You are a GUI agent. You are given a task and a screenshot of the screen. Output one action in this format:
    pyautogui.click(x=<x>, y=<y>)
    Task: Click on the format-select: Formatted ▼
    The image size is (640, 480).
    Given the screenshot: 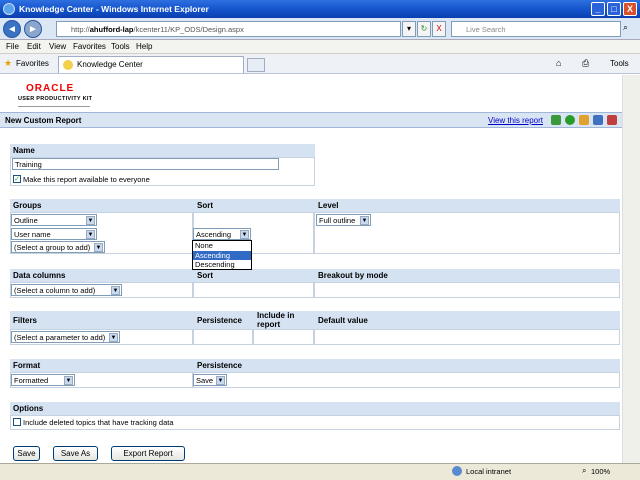 What is the action you would take?
    pyautogui.click(x=43, y=380)
    